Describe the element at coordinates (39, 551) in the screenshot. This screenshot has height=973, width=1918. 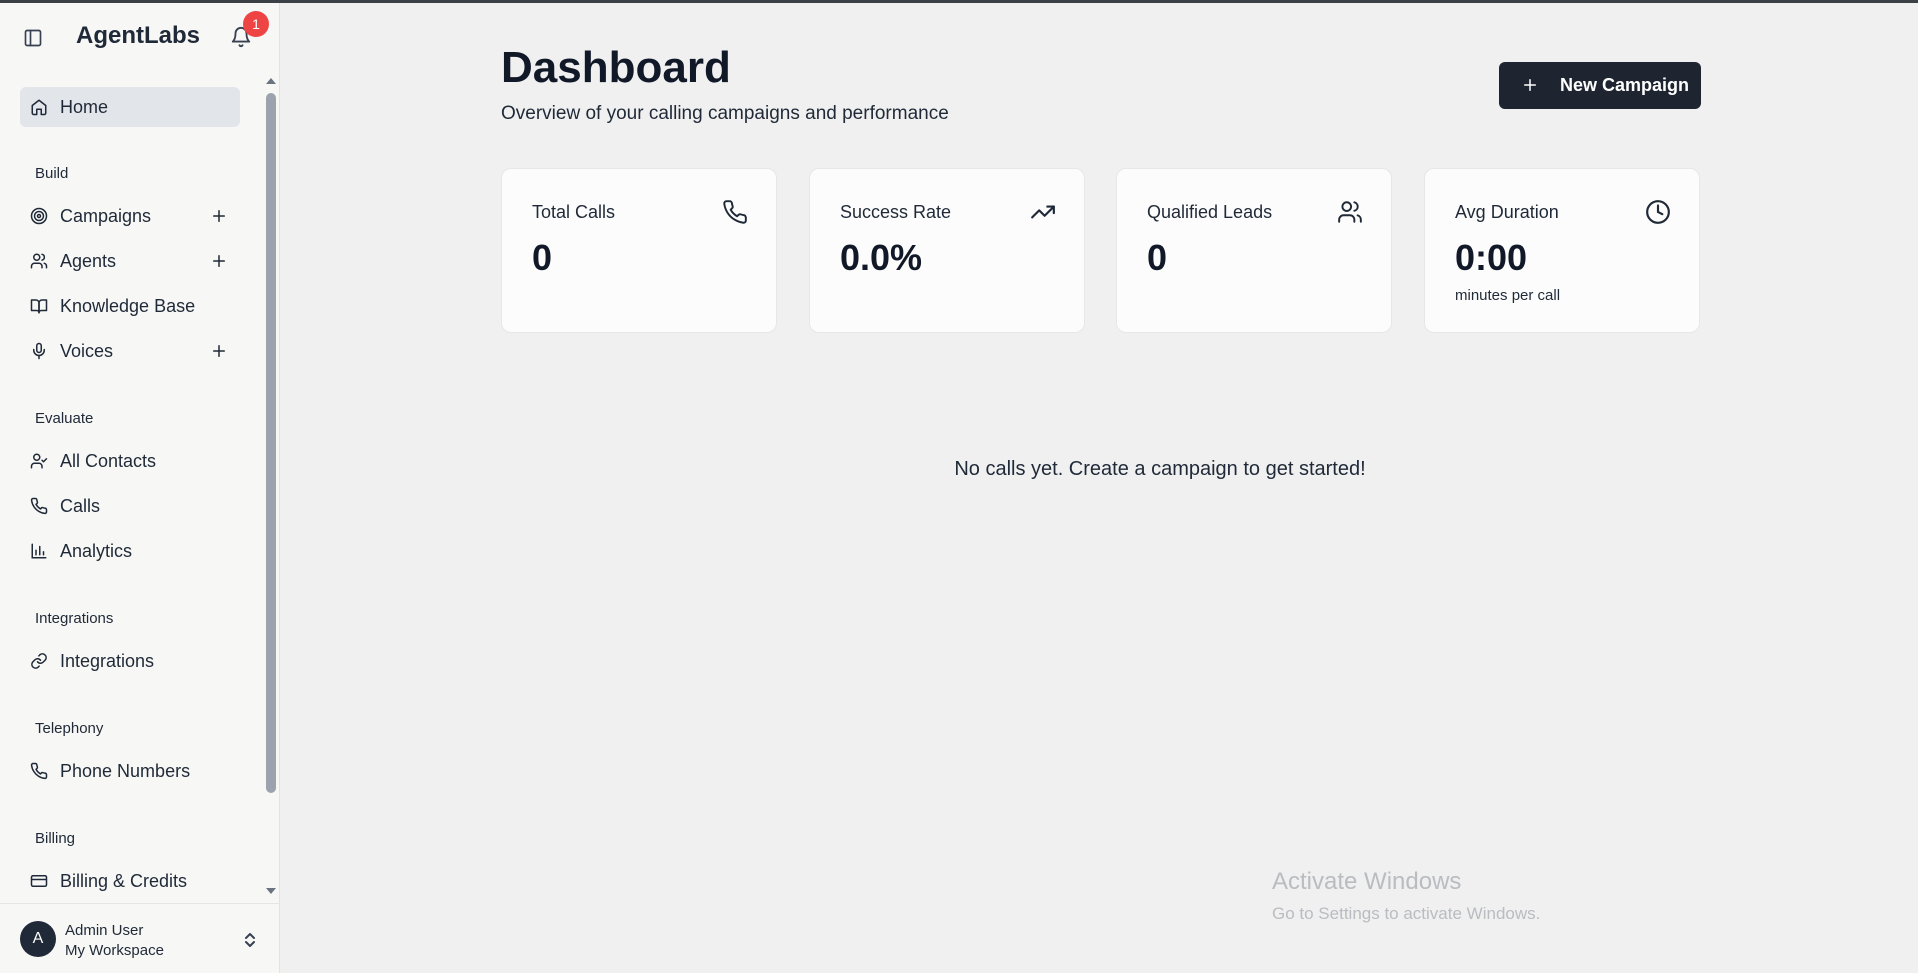
I see `bar-chart-icon` at that location.